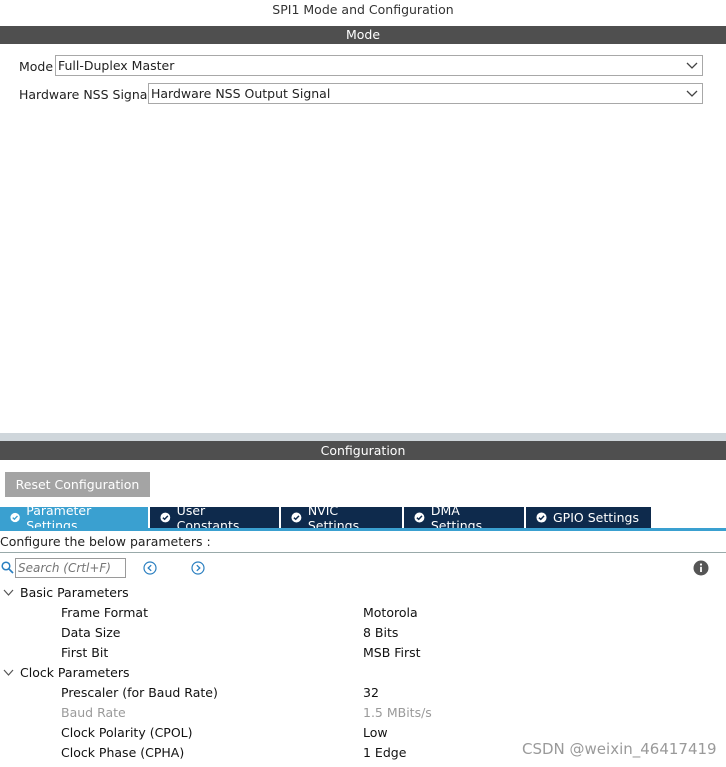  I want to click on basic-parameters-group: Basic Parameters, so click(64, 592).